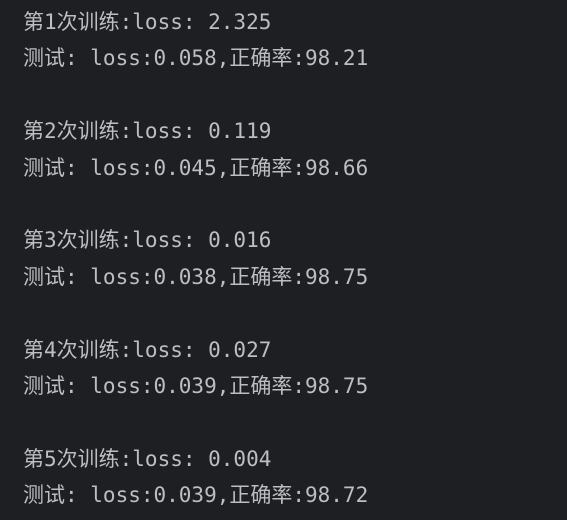 This screenshot has height=520, width=567. What do you see at coordinates (196, 276) in the screenshot?
I see `test-line-3: 测试: loss:0.038,正确率:98.75` at bounding box center [196, 276].